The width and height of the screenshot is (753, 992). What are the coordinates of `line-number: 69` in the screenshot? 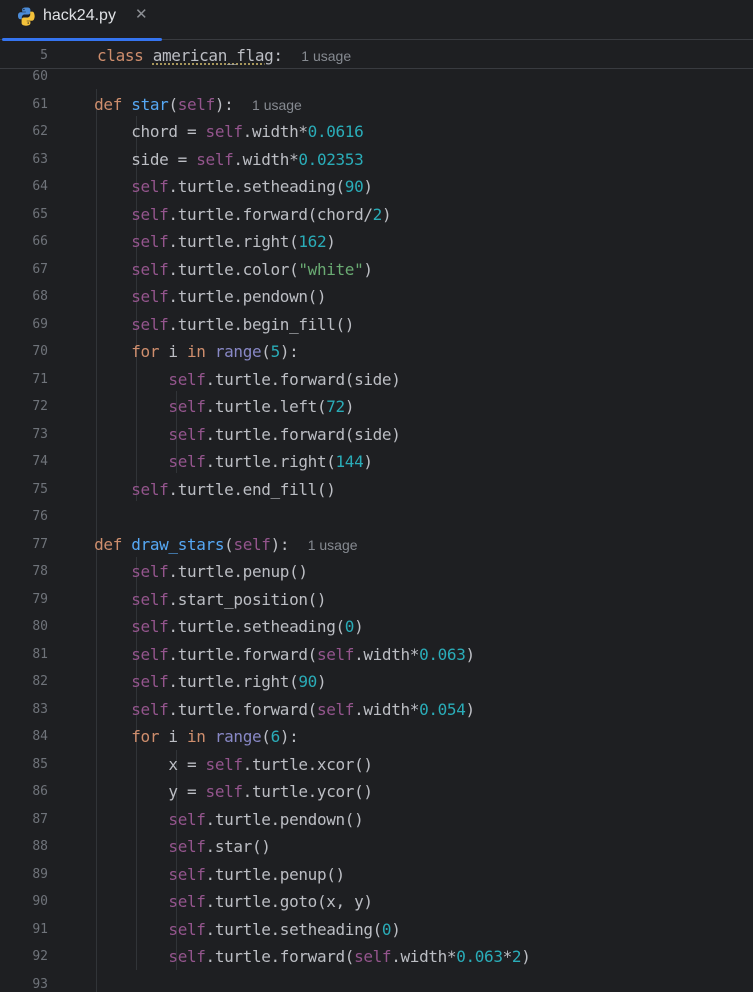 It's located at (40, 324).